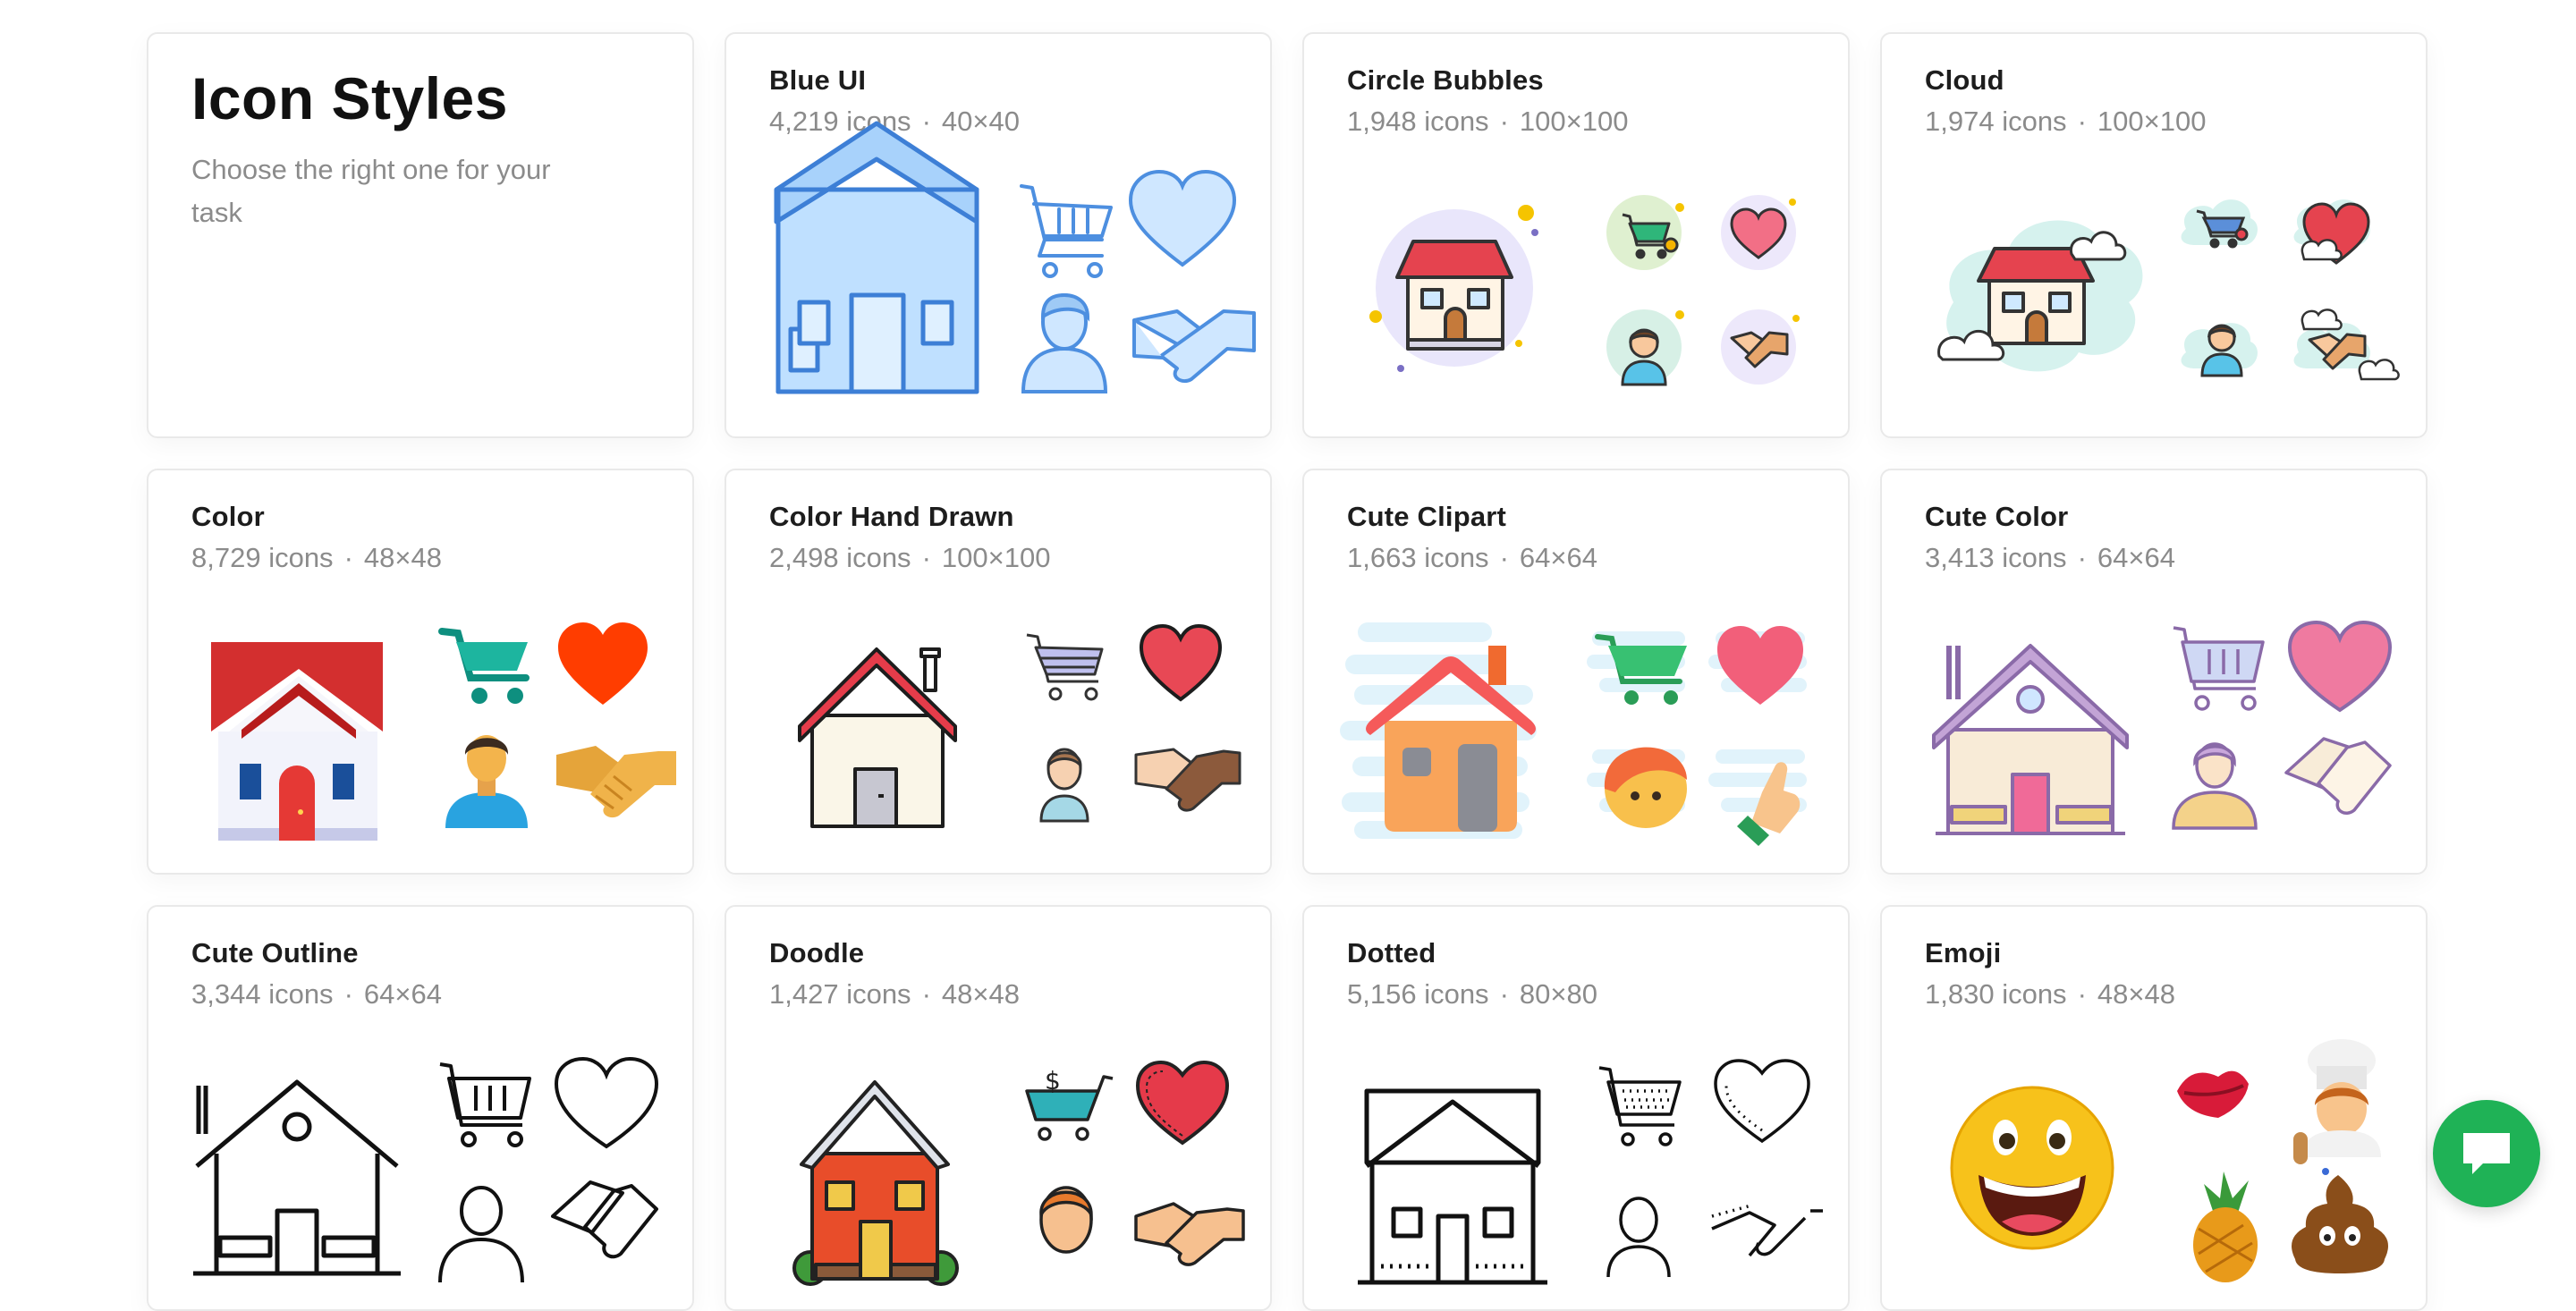  Describe the element at coordinates (1018, 1173) in the screenshot. I see `style-preview: $` at that location.